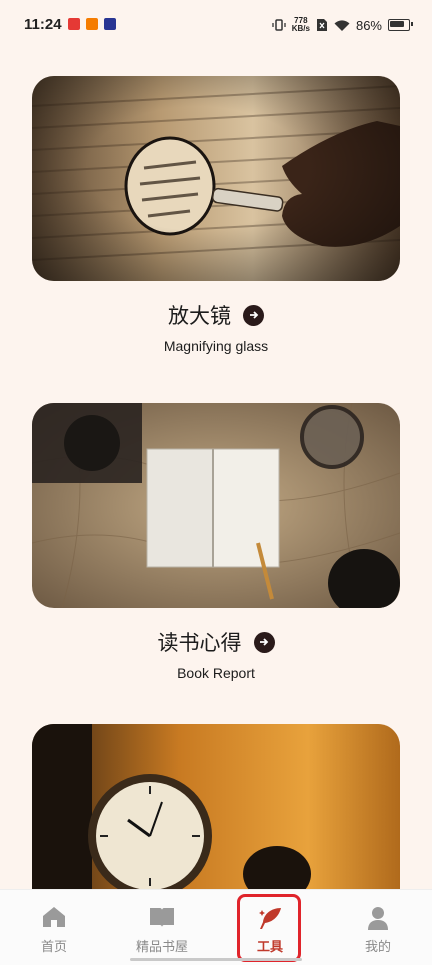  Describe the element at coordinates (216, 959) in the screenshot. I see `home-indicator` at that location.